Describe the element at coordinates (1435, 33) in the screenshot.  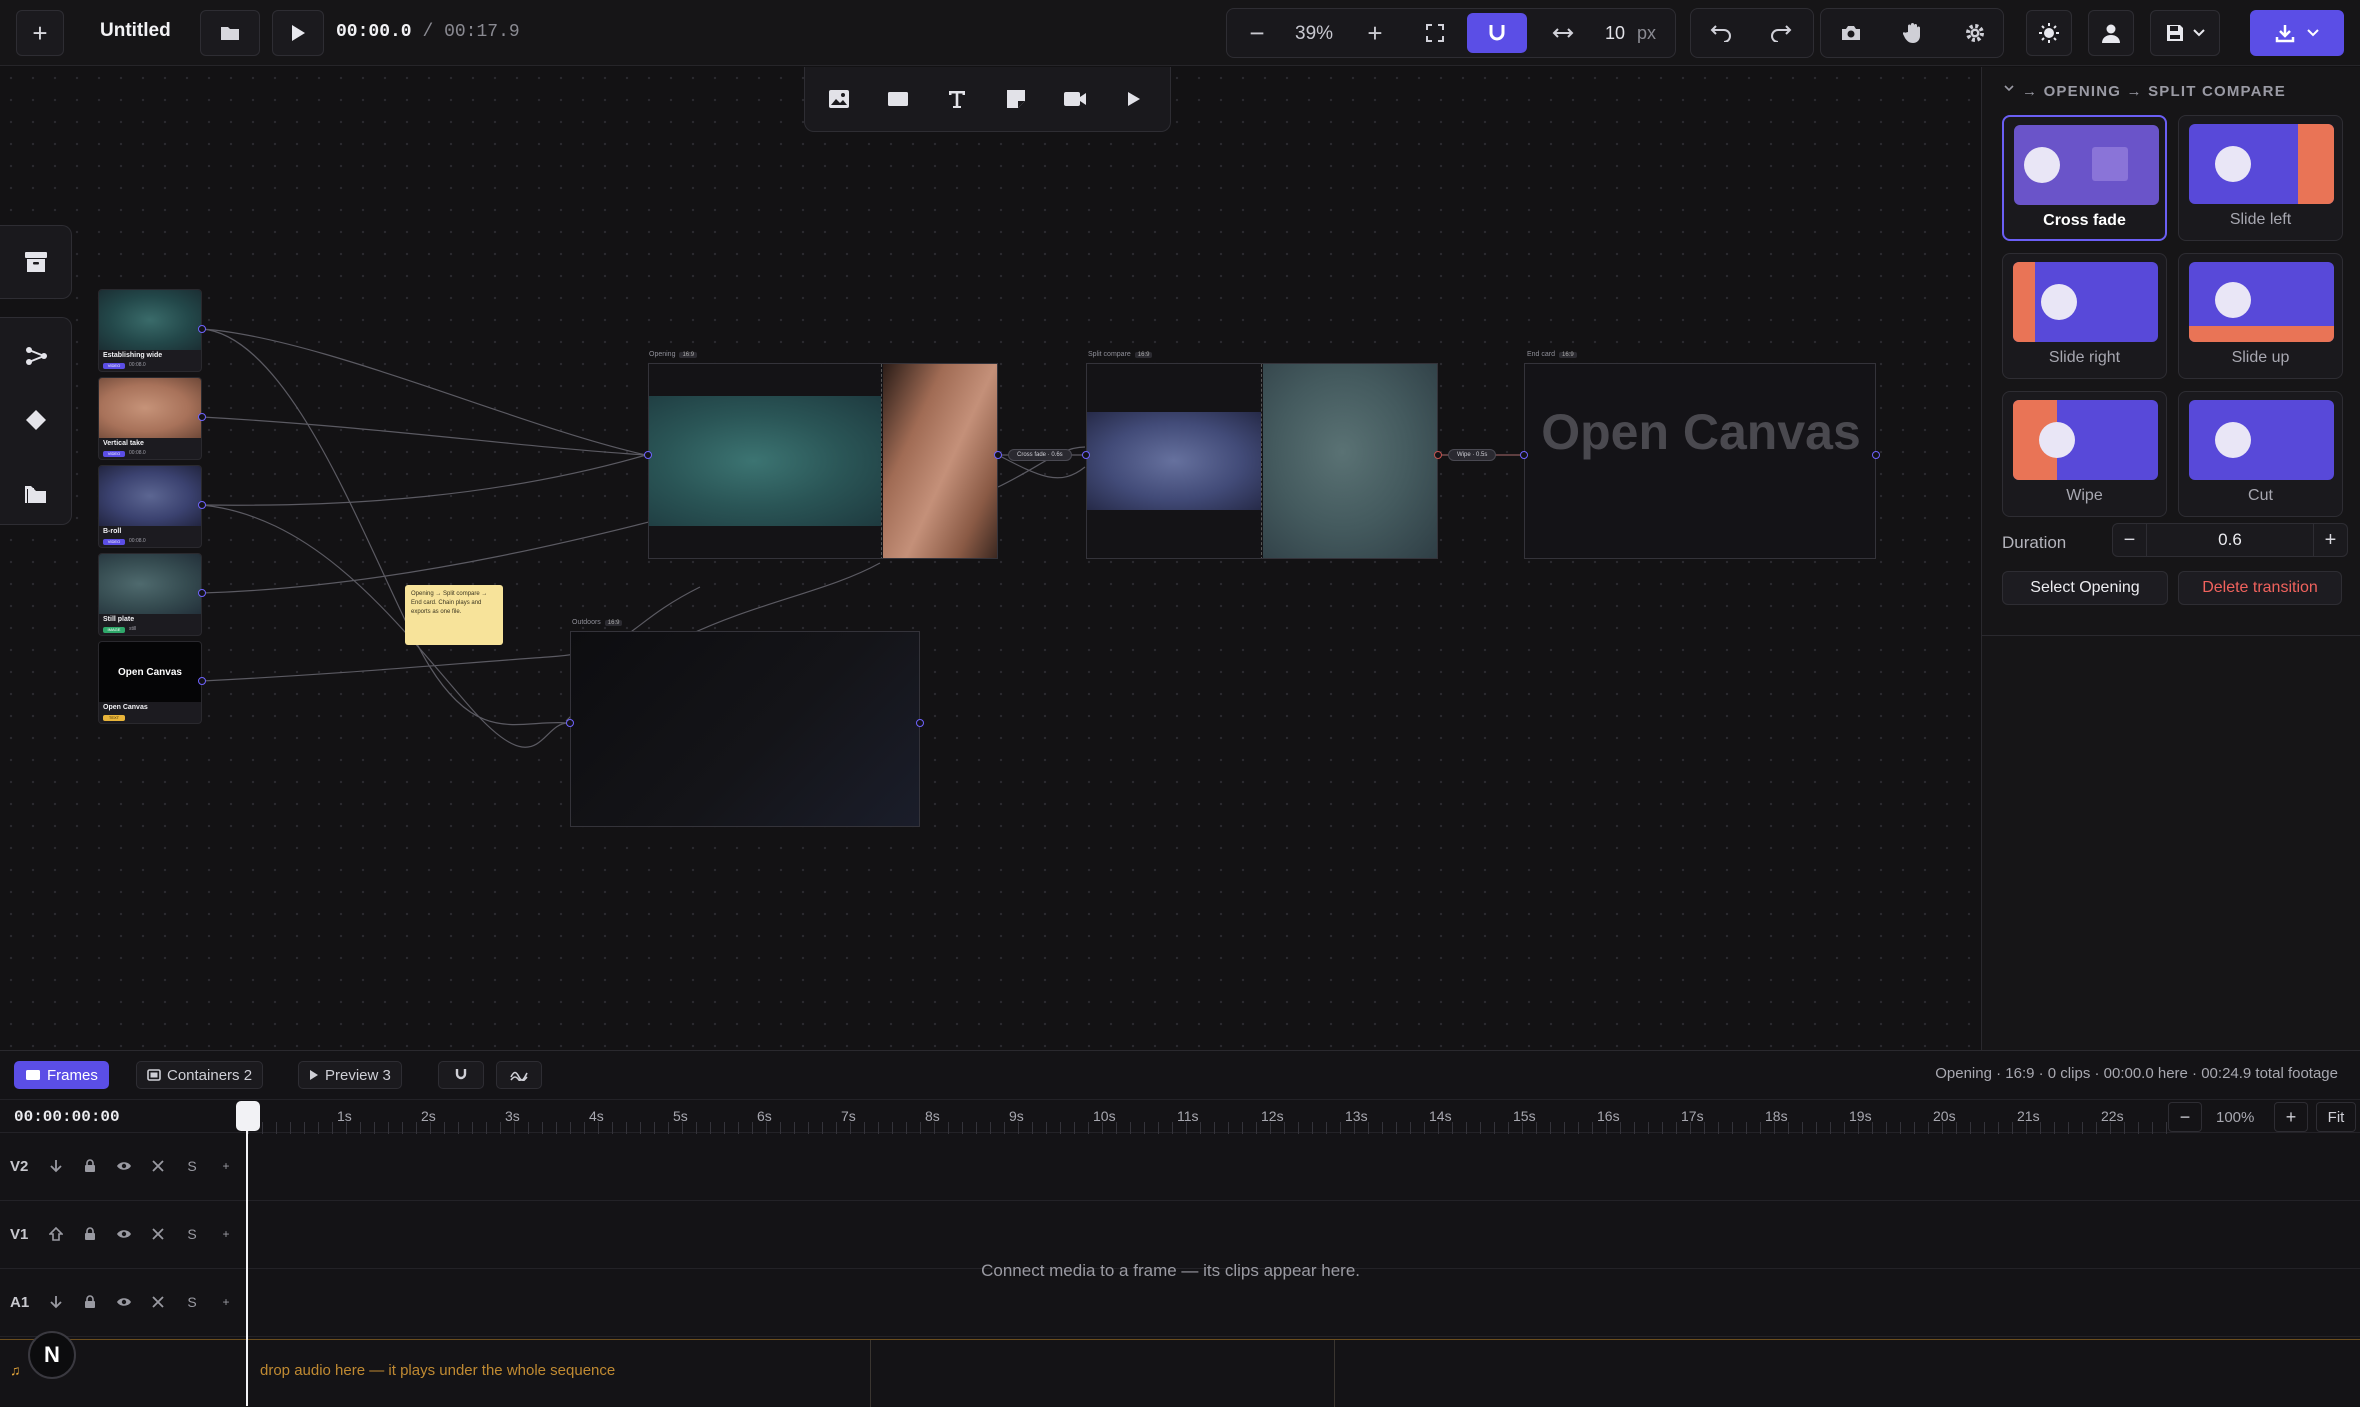
I see `fit-screen-button` at that location.